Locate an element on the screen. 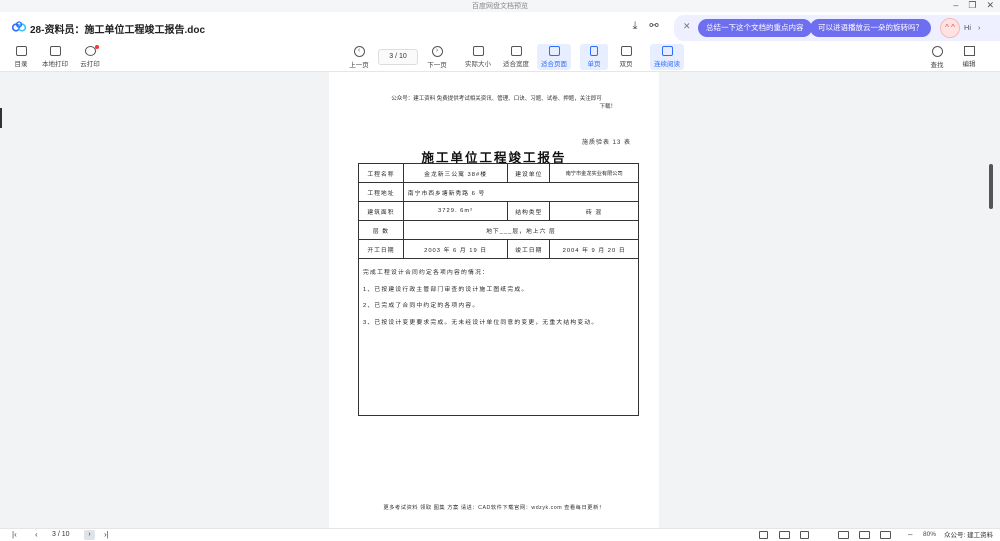  prev-page-icon: ‹ is located at coordinates (36, 535).